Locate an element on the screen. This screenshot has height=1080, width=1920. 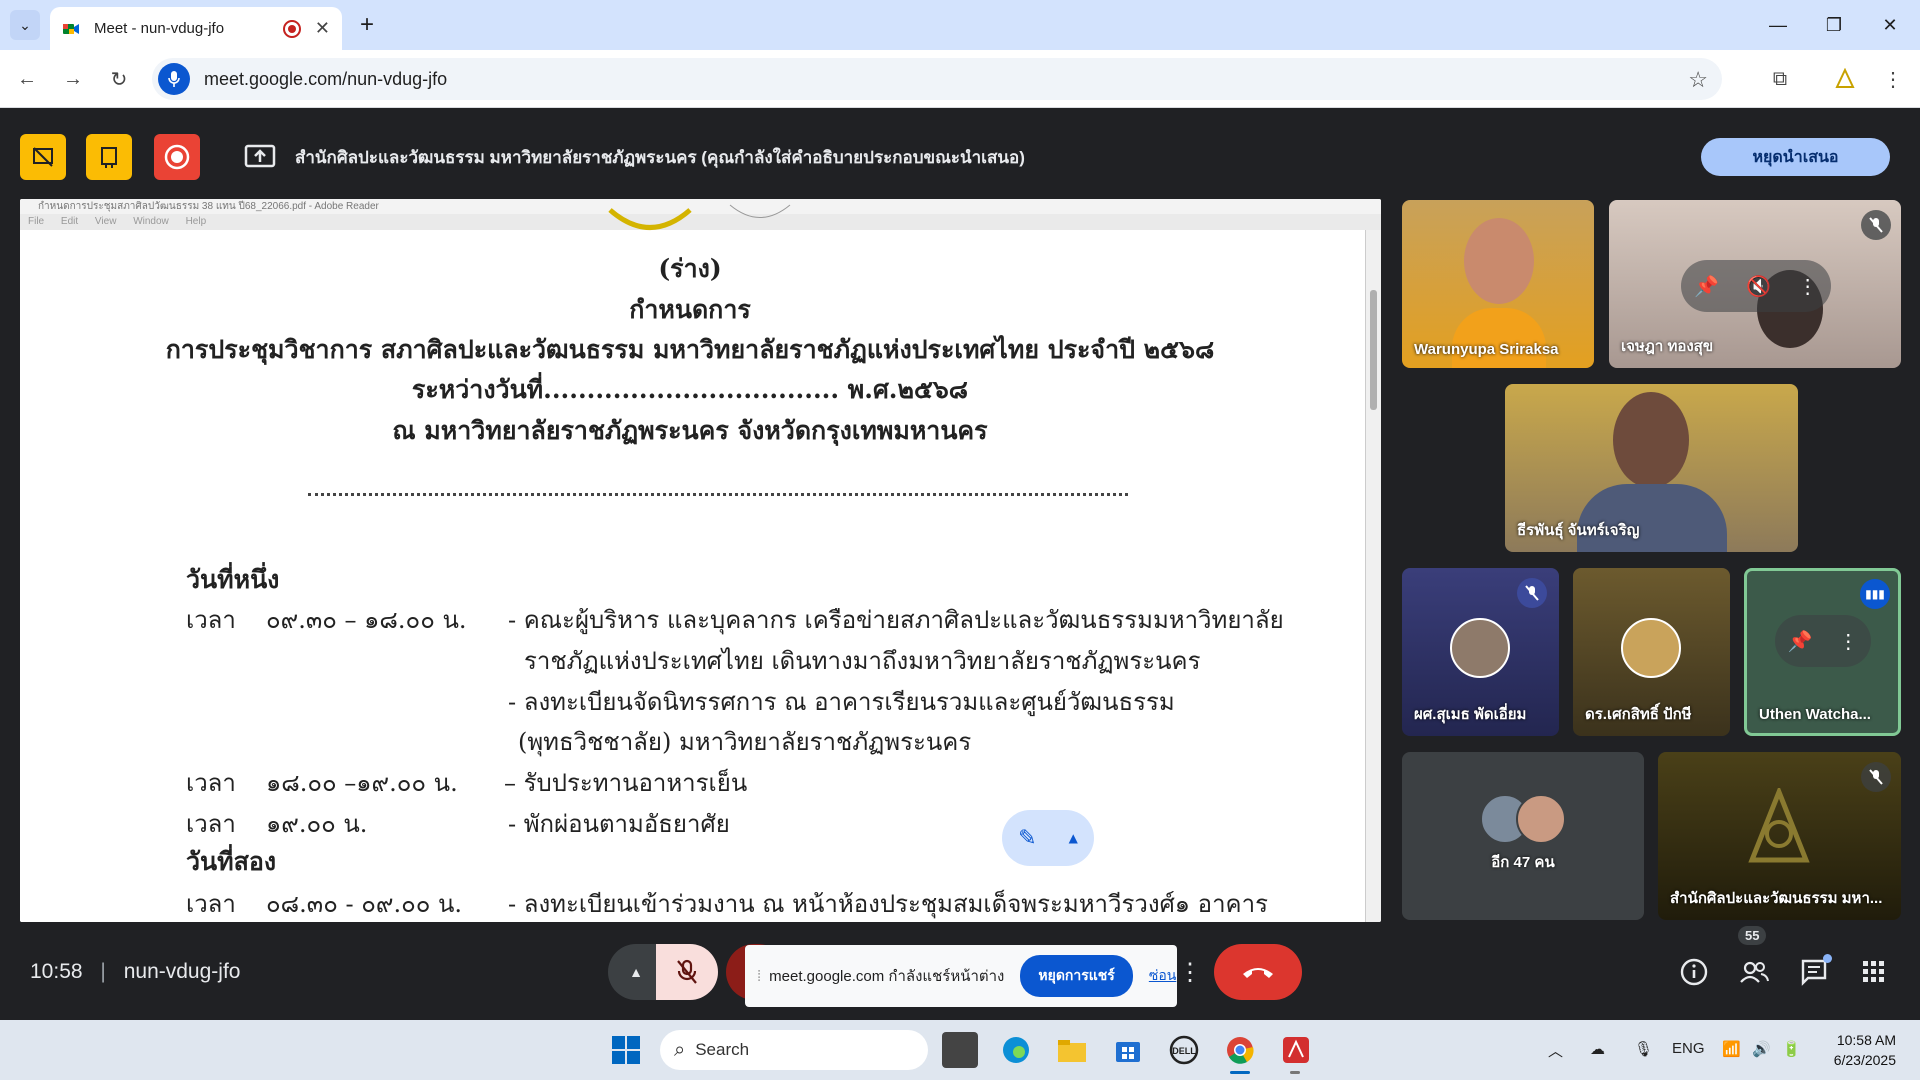
back-icon: ← is located at coordinates (27, 79).